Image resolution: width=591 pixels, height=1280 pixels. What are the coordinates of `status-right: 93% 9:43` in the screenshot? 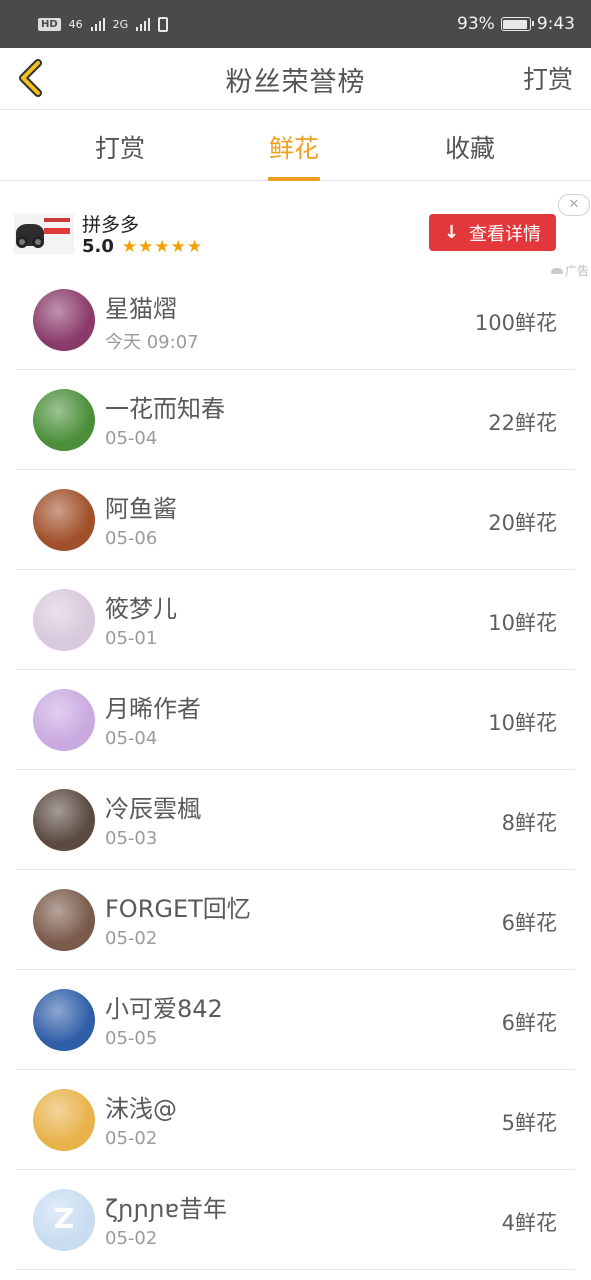 It's located at (516, 24).